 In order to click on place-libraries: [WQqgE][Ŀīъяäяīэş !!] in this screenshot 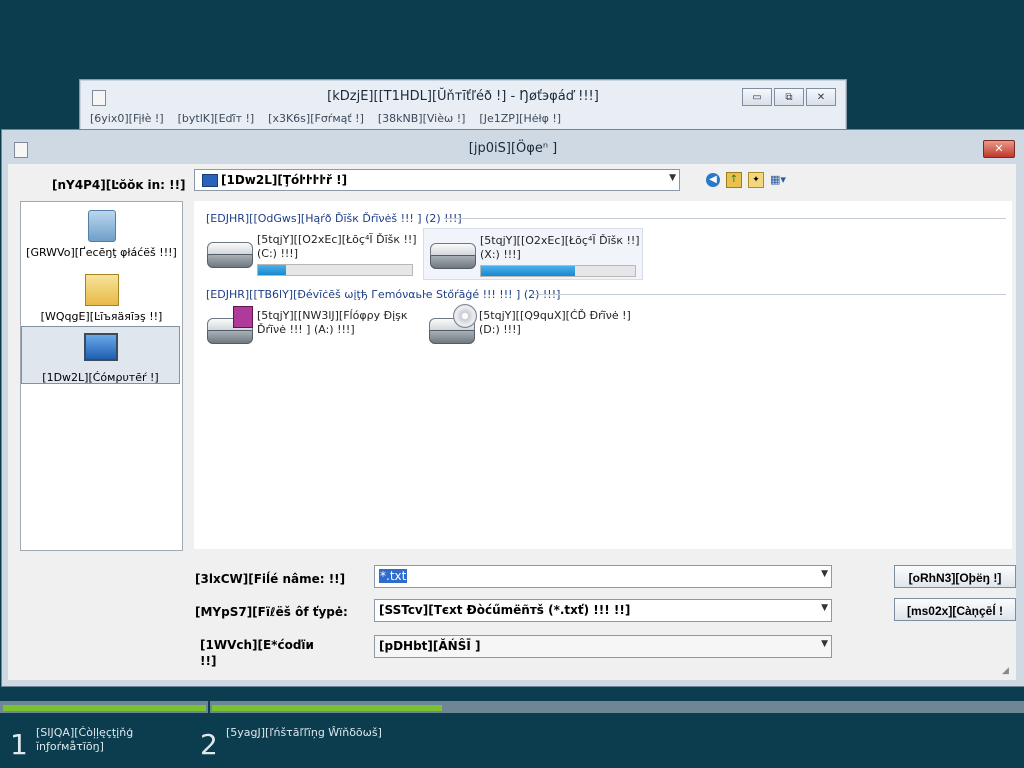, I will do `click(101, 298)`.